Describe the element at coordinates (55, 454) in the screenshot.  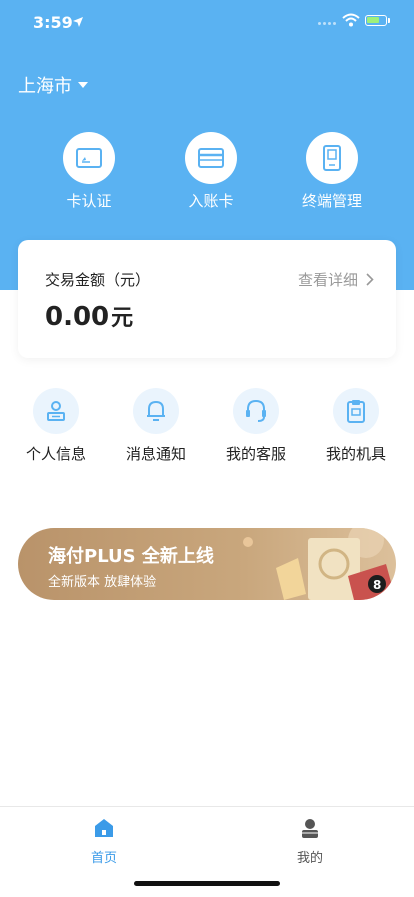
I see `feature-label: 个人信息` at that location.